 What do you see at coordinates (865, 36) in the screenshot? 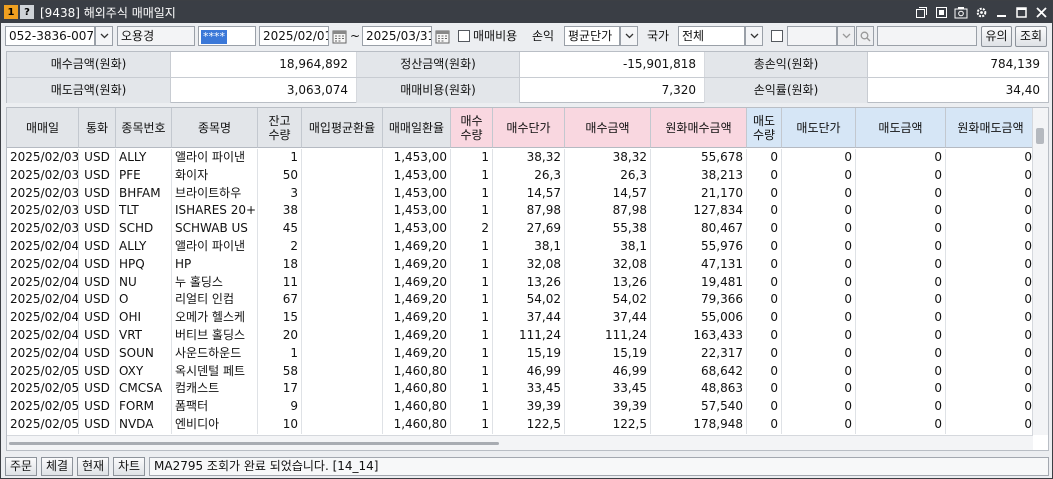
I see `stock-search-button` at bounding box center [865, 36].